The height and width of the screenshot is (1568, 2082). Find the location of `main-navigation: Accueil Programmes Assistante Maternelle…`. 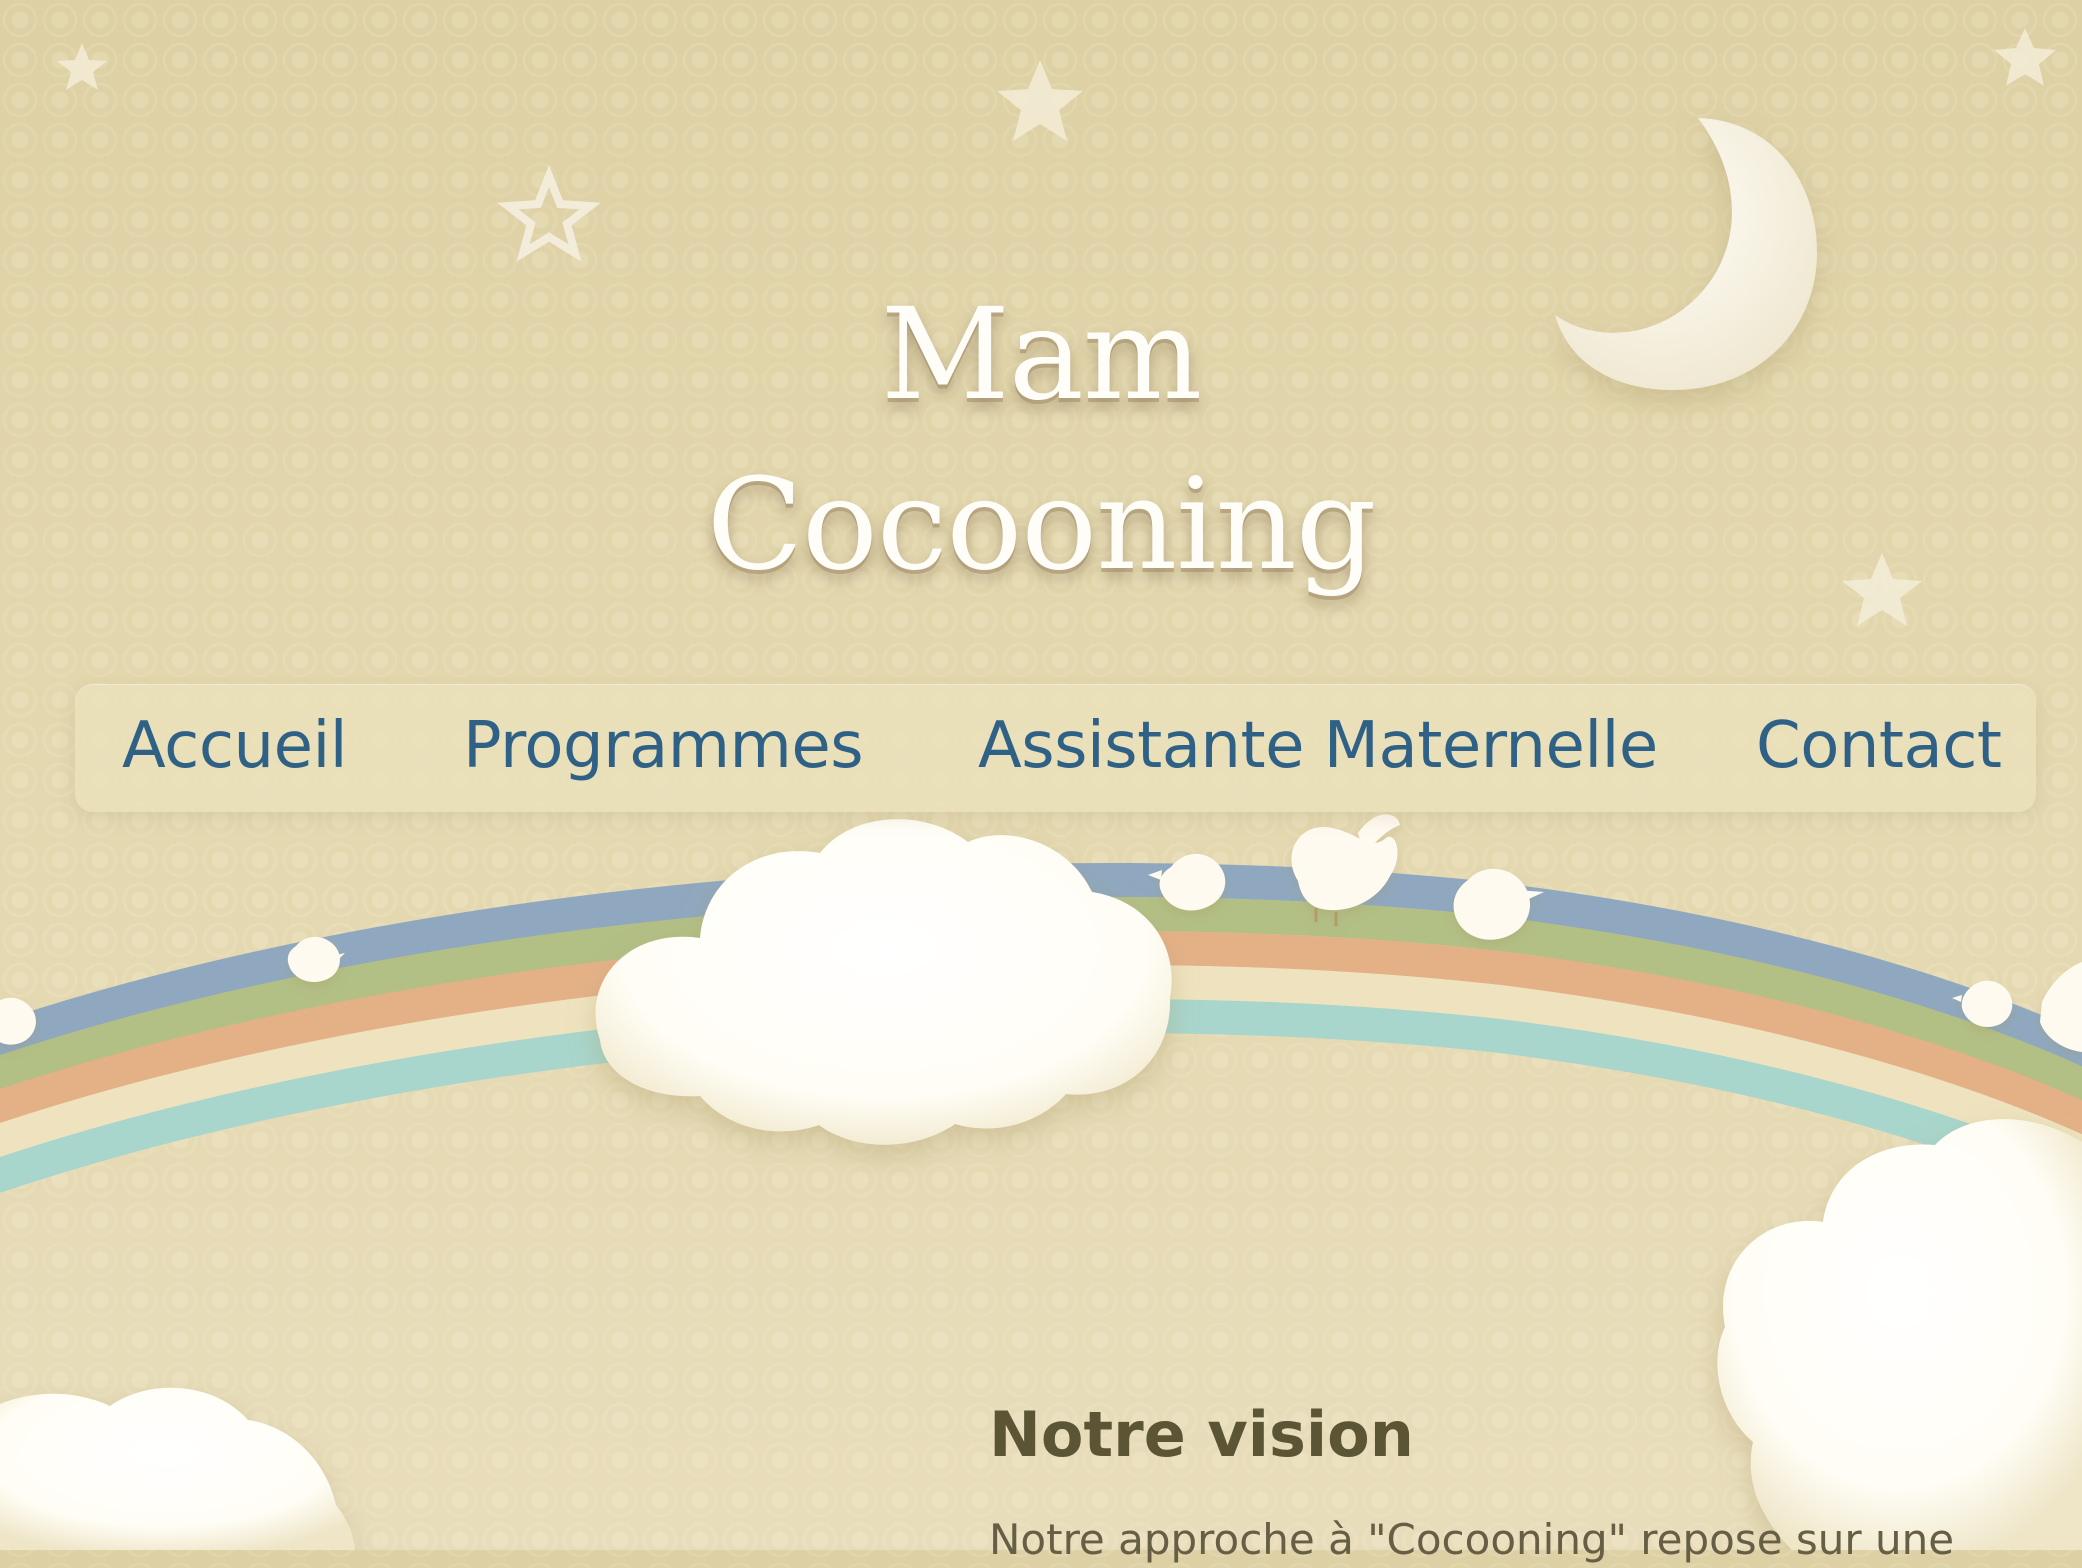

main-navigation: Accueil Programmes Assistante Maternelle… is located at coordinates (1055, 748).